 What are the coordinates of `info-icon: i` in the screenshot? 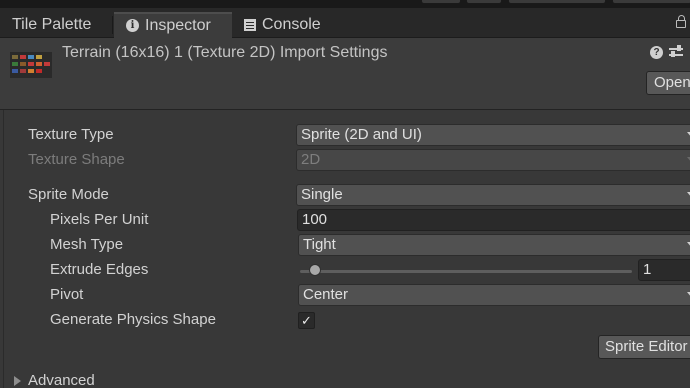 It's located at (132, 26).